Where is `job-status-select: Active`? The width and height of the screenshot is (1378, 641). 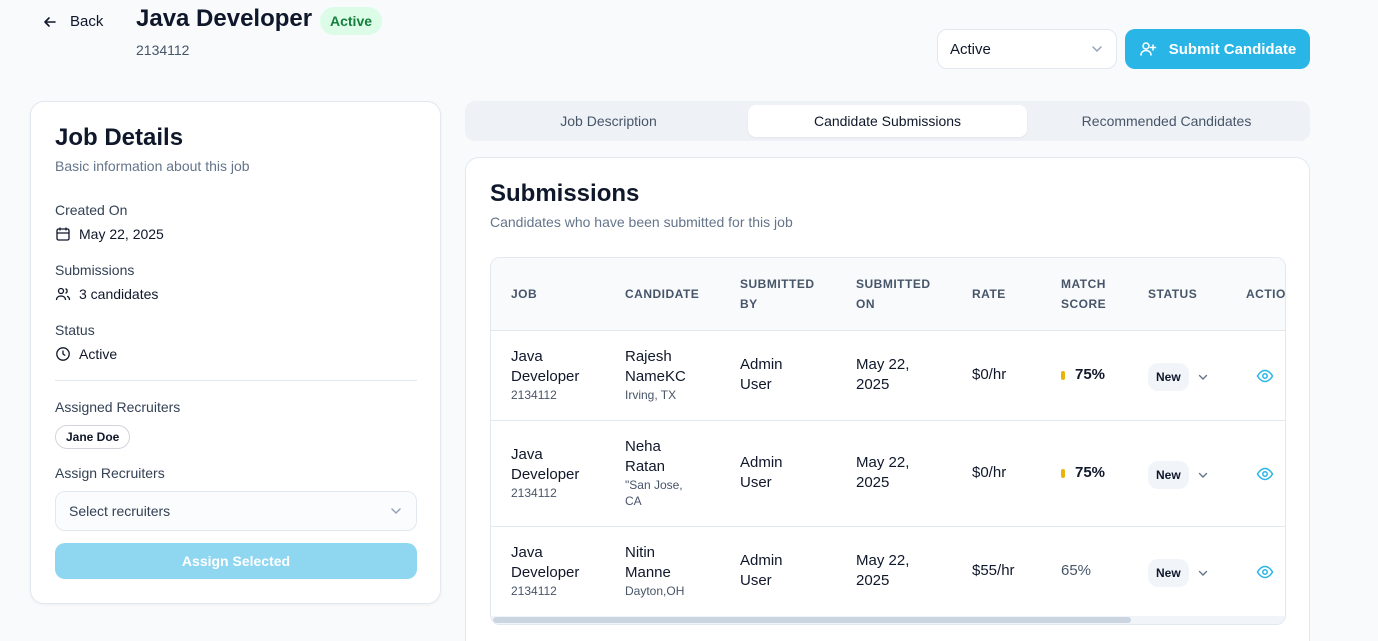
job-status-select: Active is located at coordinates (1027, 49).